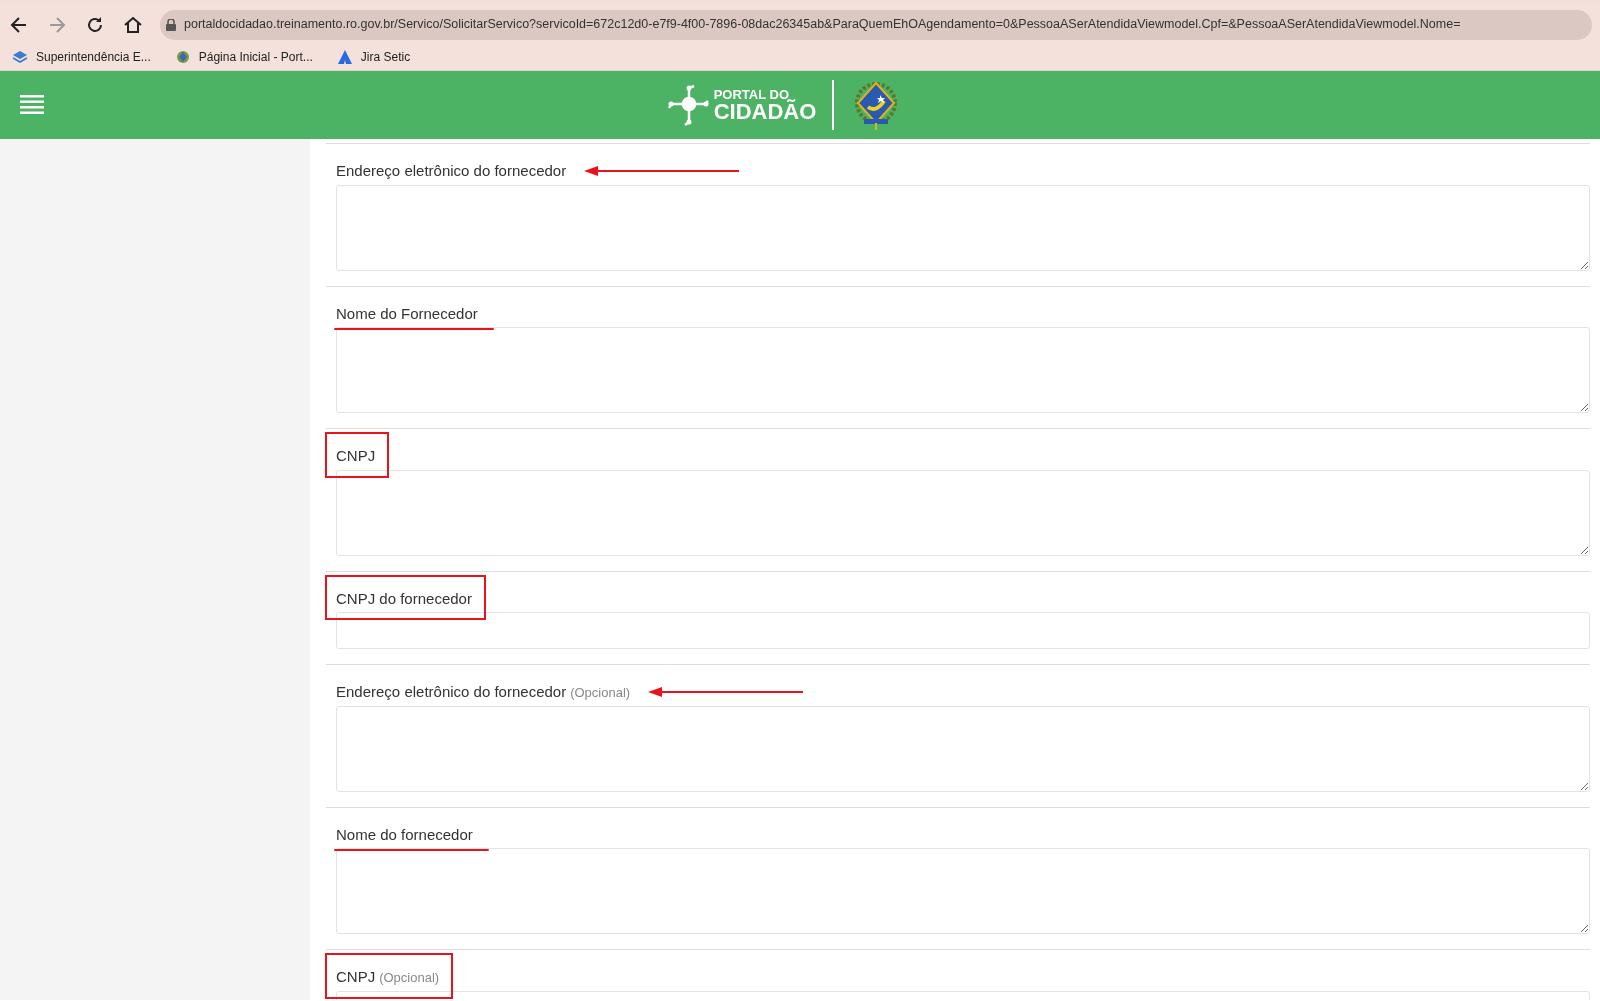 The image size is (1600, 1001). Describe the element at coordinates (407, 313) in the screenshot. I see `field-label: Nome do Fornecedor` at that location.